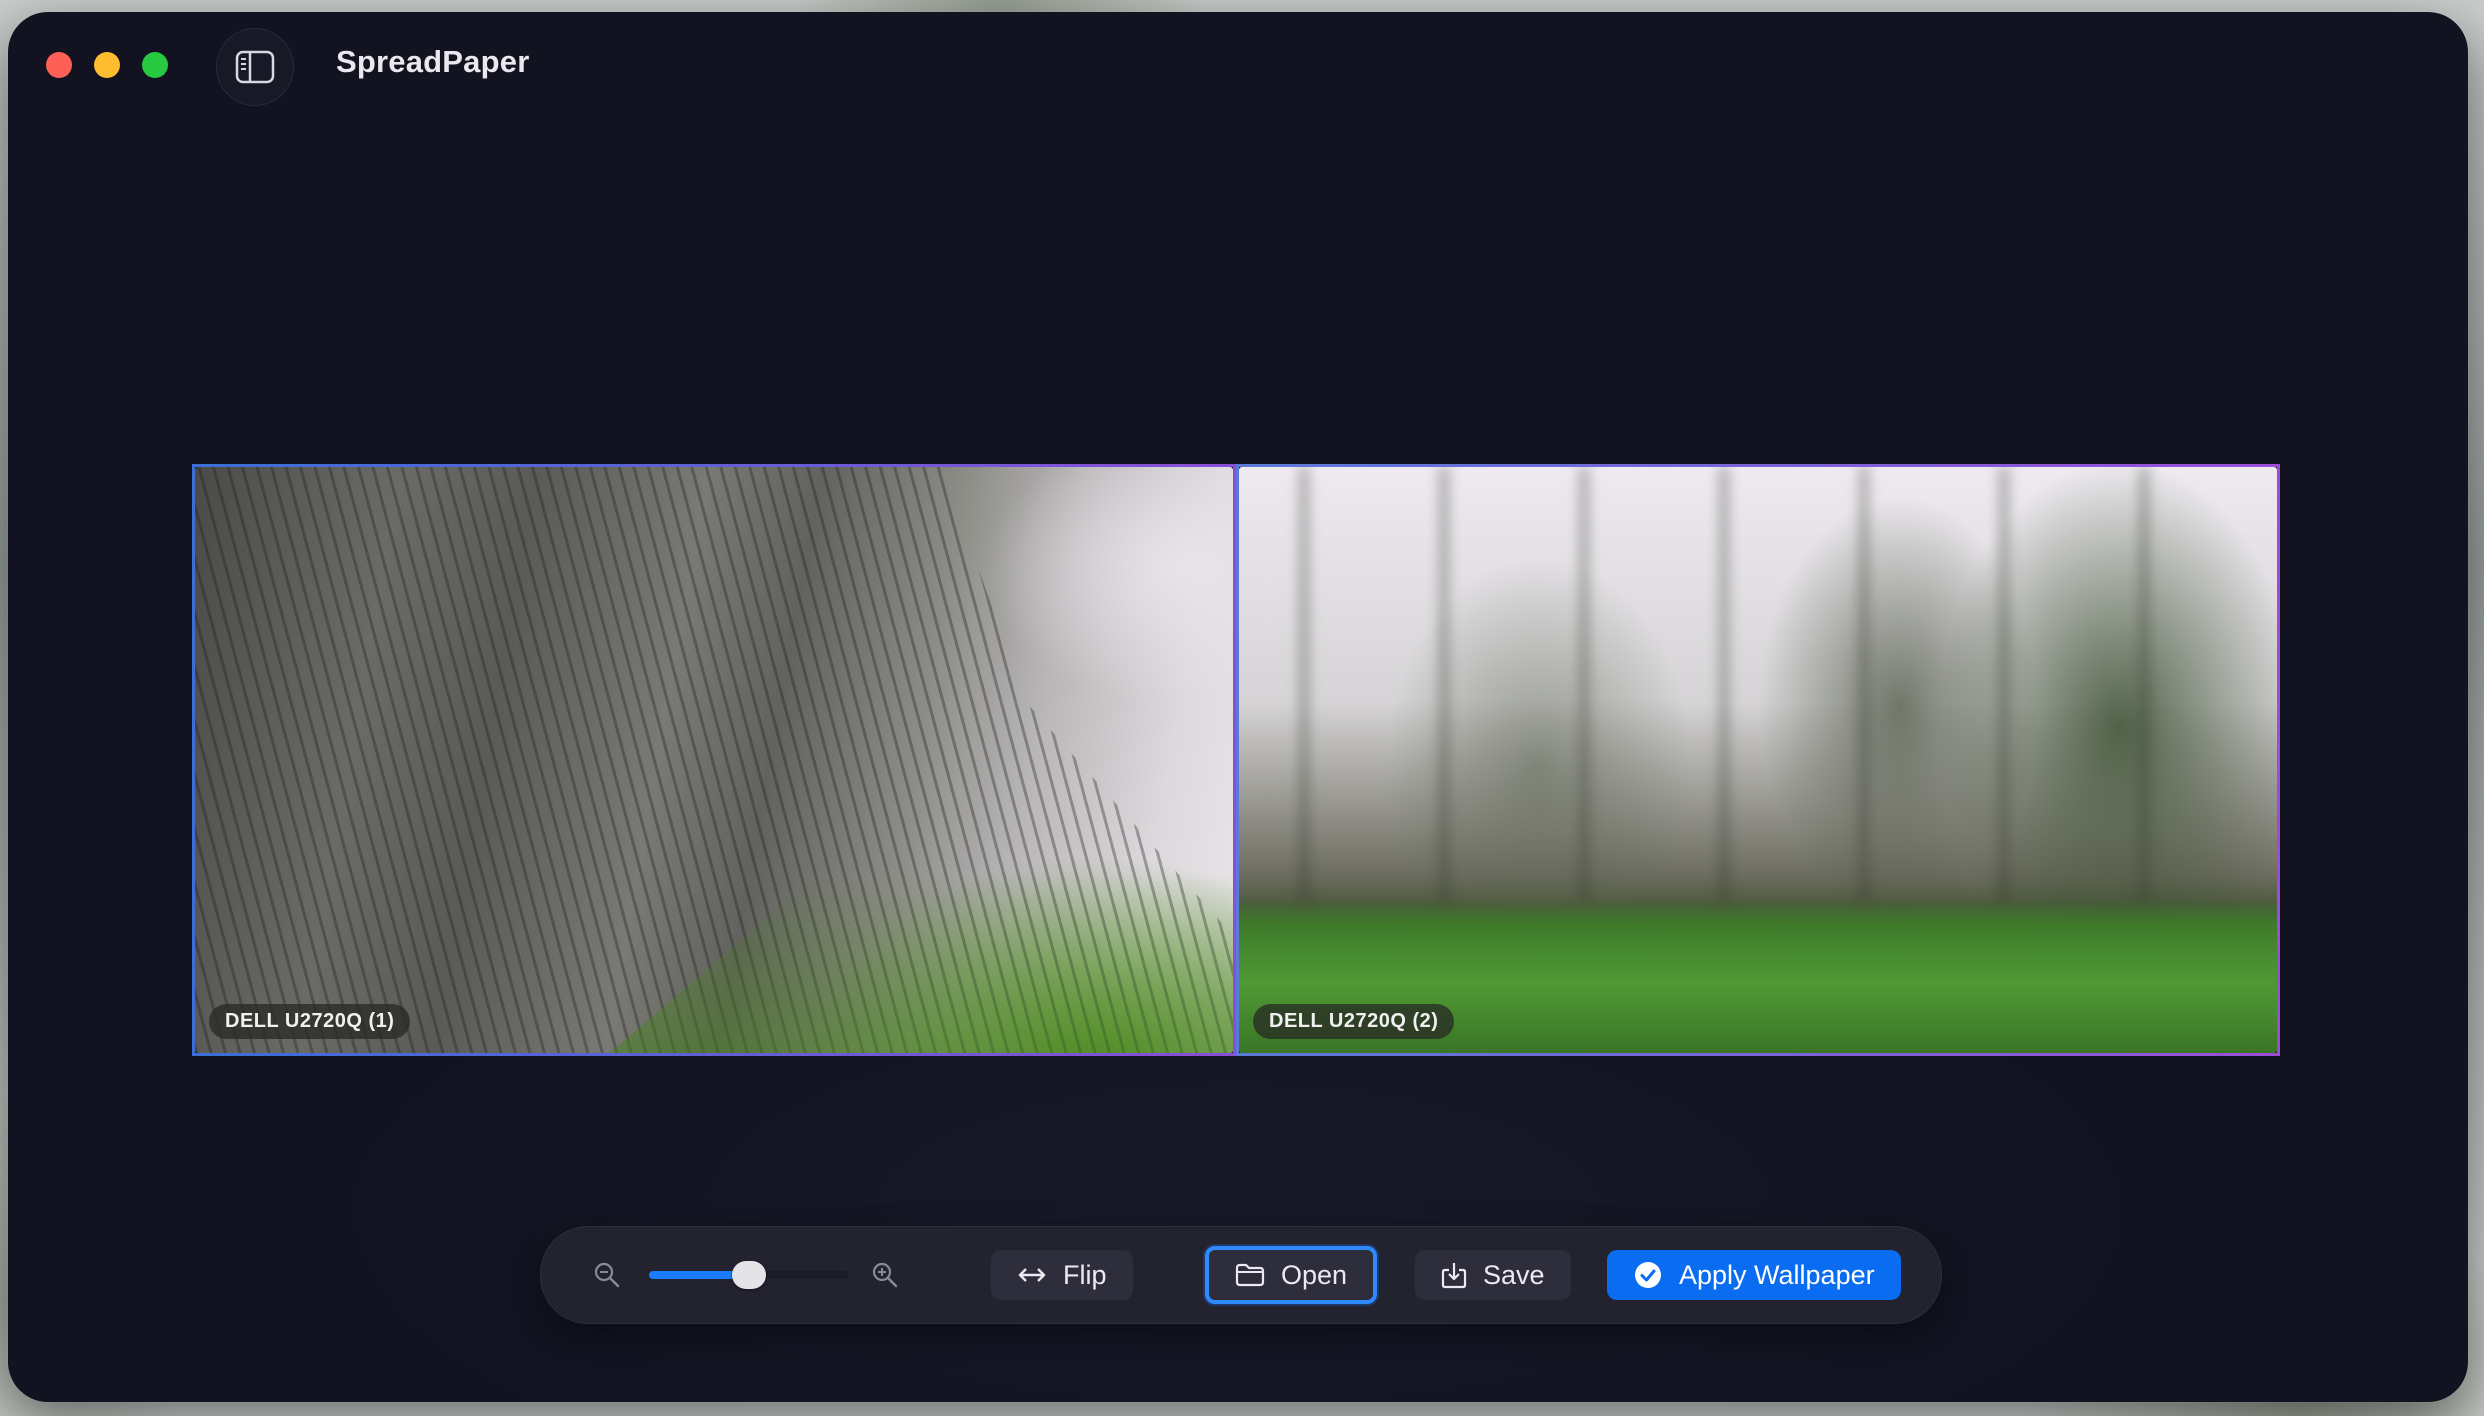 The height and width of the screenshot is (1416, 2484). I want to click on zoom-in-button, so click(885, 1275).